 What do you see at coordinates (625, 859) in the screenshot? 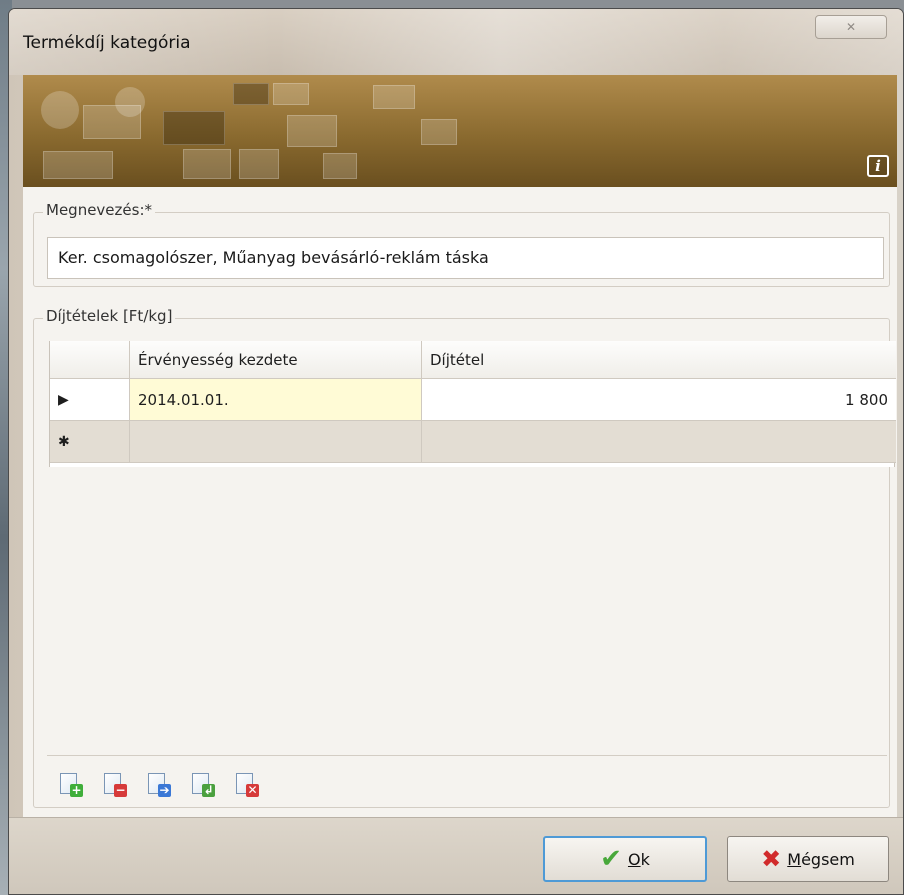
I see `ok-button: ✔ Ok` at bounding box center [625, 859].